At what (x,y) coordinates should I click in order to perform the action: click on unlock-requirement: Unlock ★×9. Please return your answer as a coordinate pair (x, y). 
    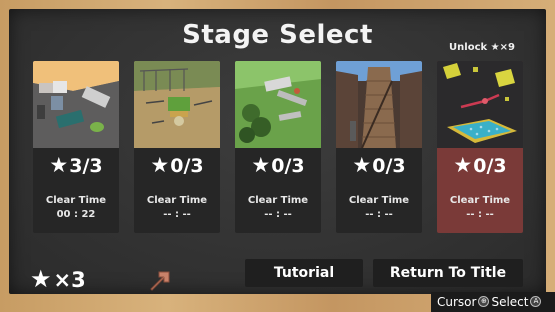
    Looking at the image, I should click on (482, 47).